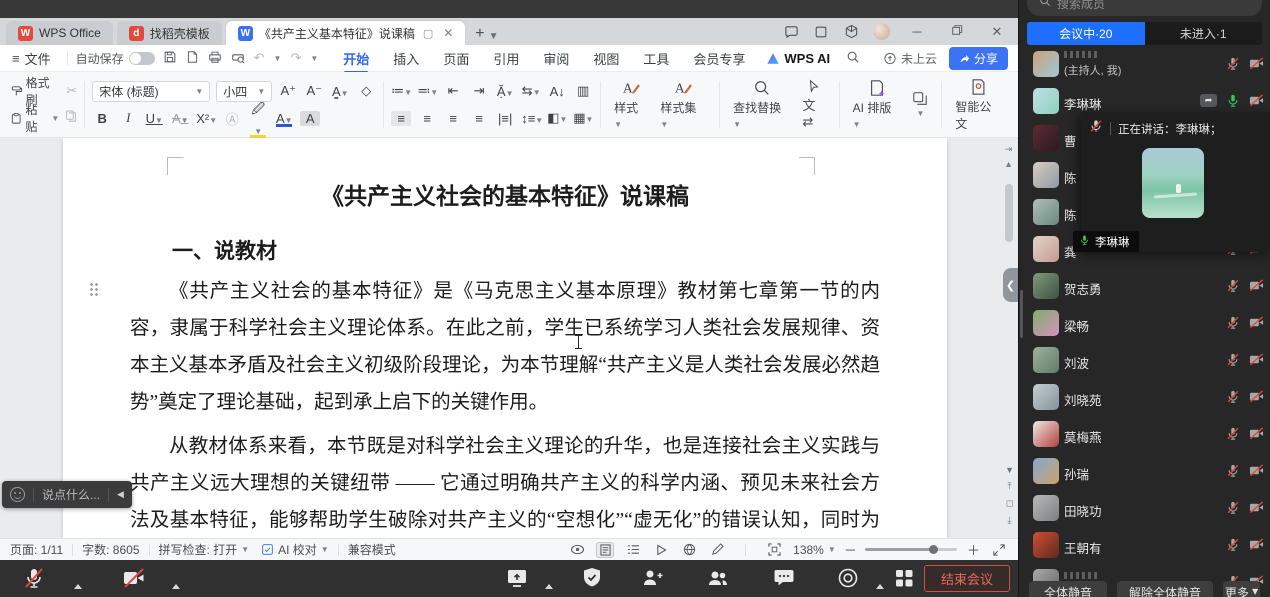  I want to click on record-icon, so click(848, 578).